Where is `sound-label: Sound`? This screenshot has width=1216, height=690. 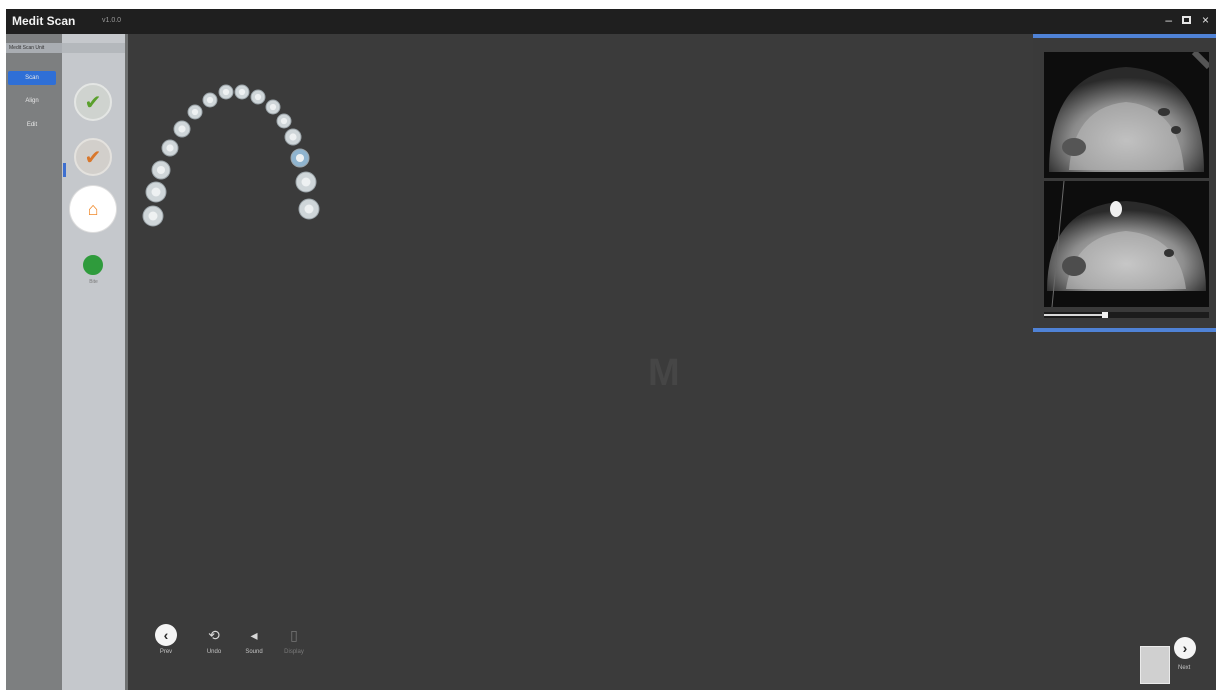 sound-label: Sound is located at coordinates (254, 652).